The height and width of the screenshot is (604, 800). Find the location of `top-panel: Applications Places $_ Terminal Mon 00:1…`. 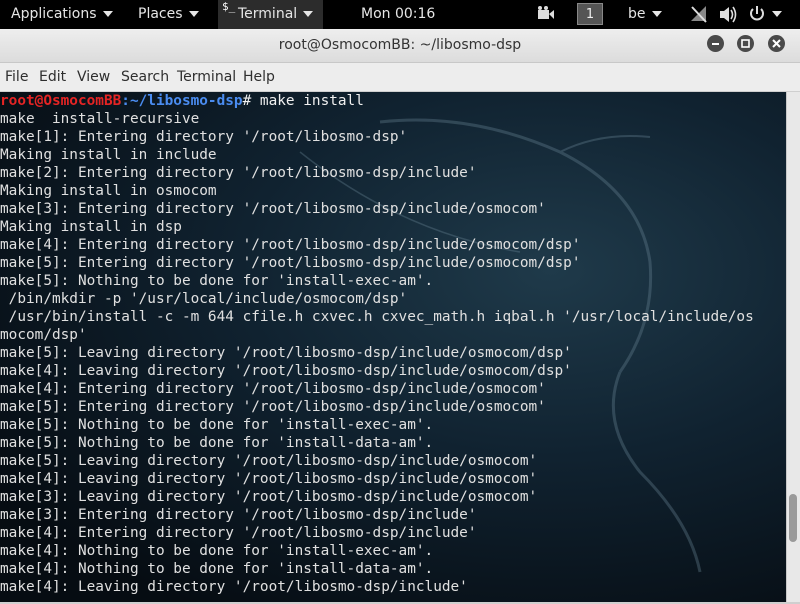

top-panel: Applications Places $_ Terminal Mon 00:1… is located at coordinates (400, 14).